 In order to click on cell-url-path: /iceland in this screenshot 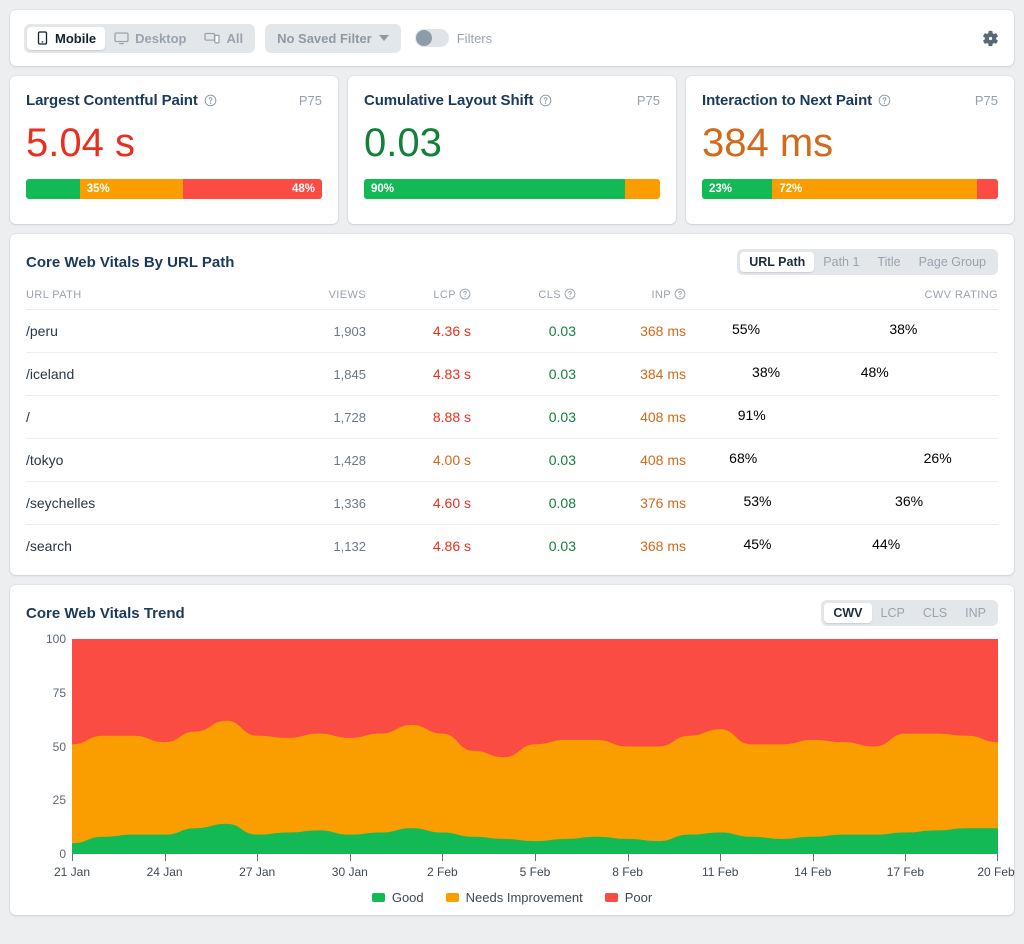, I will do `click(141, 374)`.